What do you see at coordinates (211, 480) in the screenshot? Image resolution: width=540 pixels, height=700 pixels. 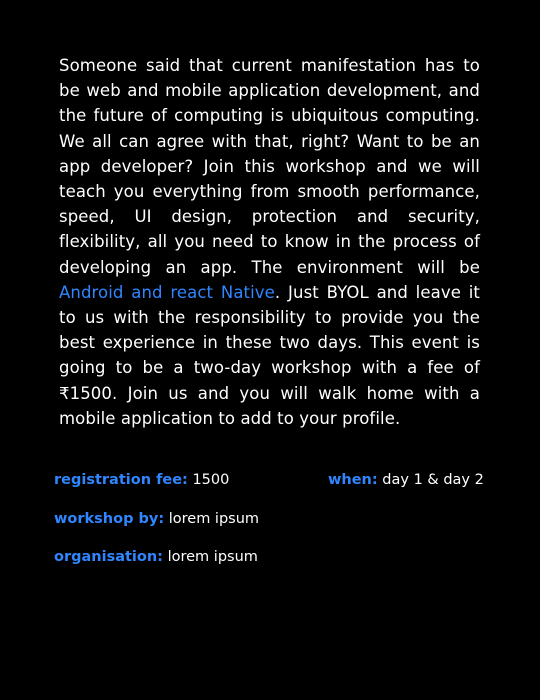 I see `registration-fee-value: 1500` at bounding box center [211, 480].